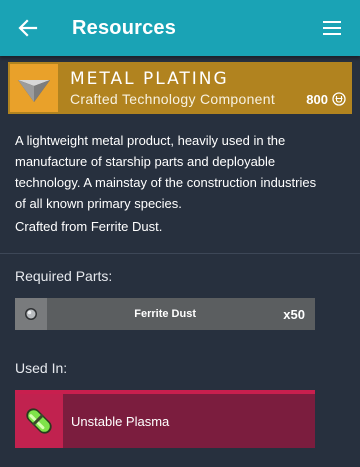  What do you see at coordinates (173, 99) in the screenshot?
I see `item-category: Crafted Technology Component` at bounding box center [173, 99].